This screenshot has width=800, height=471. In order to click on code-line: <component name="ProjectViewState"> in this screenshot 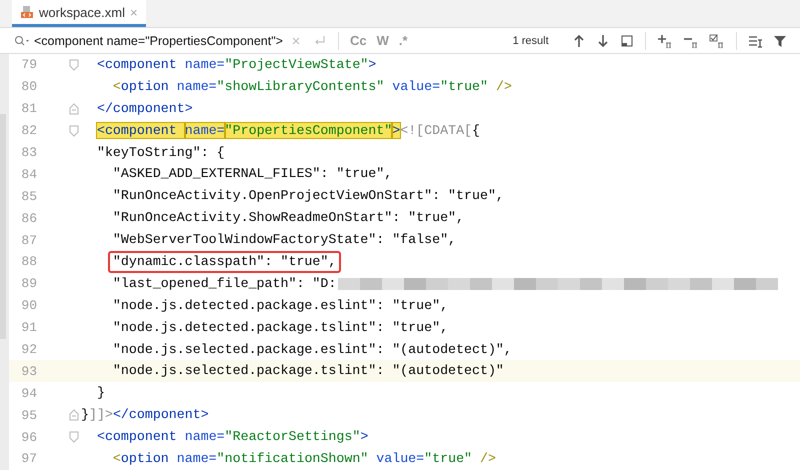, I will do `click(237, 65)`.